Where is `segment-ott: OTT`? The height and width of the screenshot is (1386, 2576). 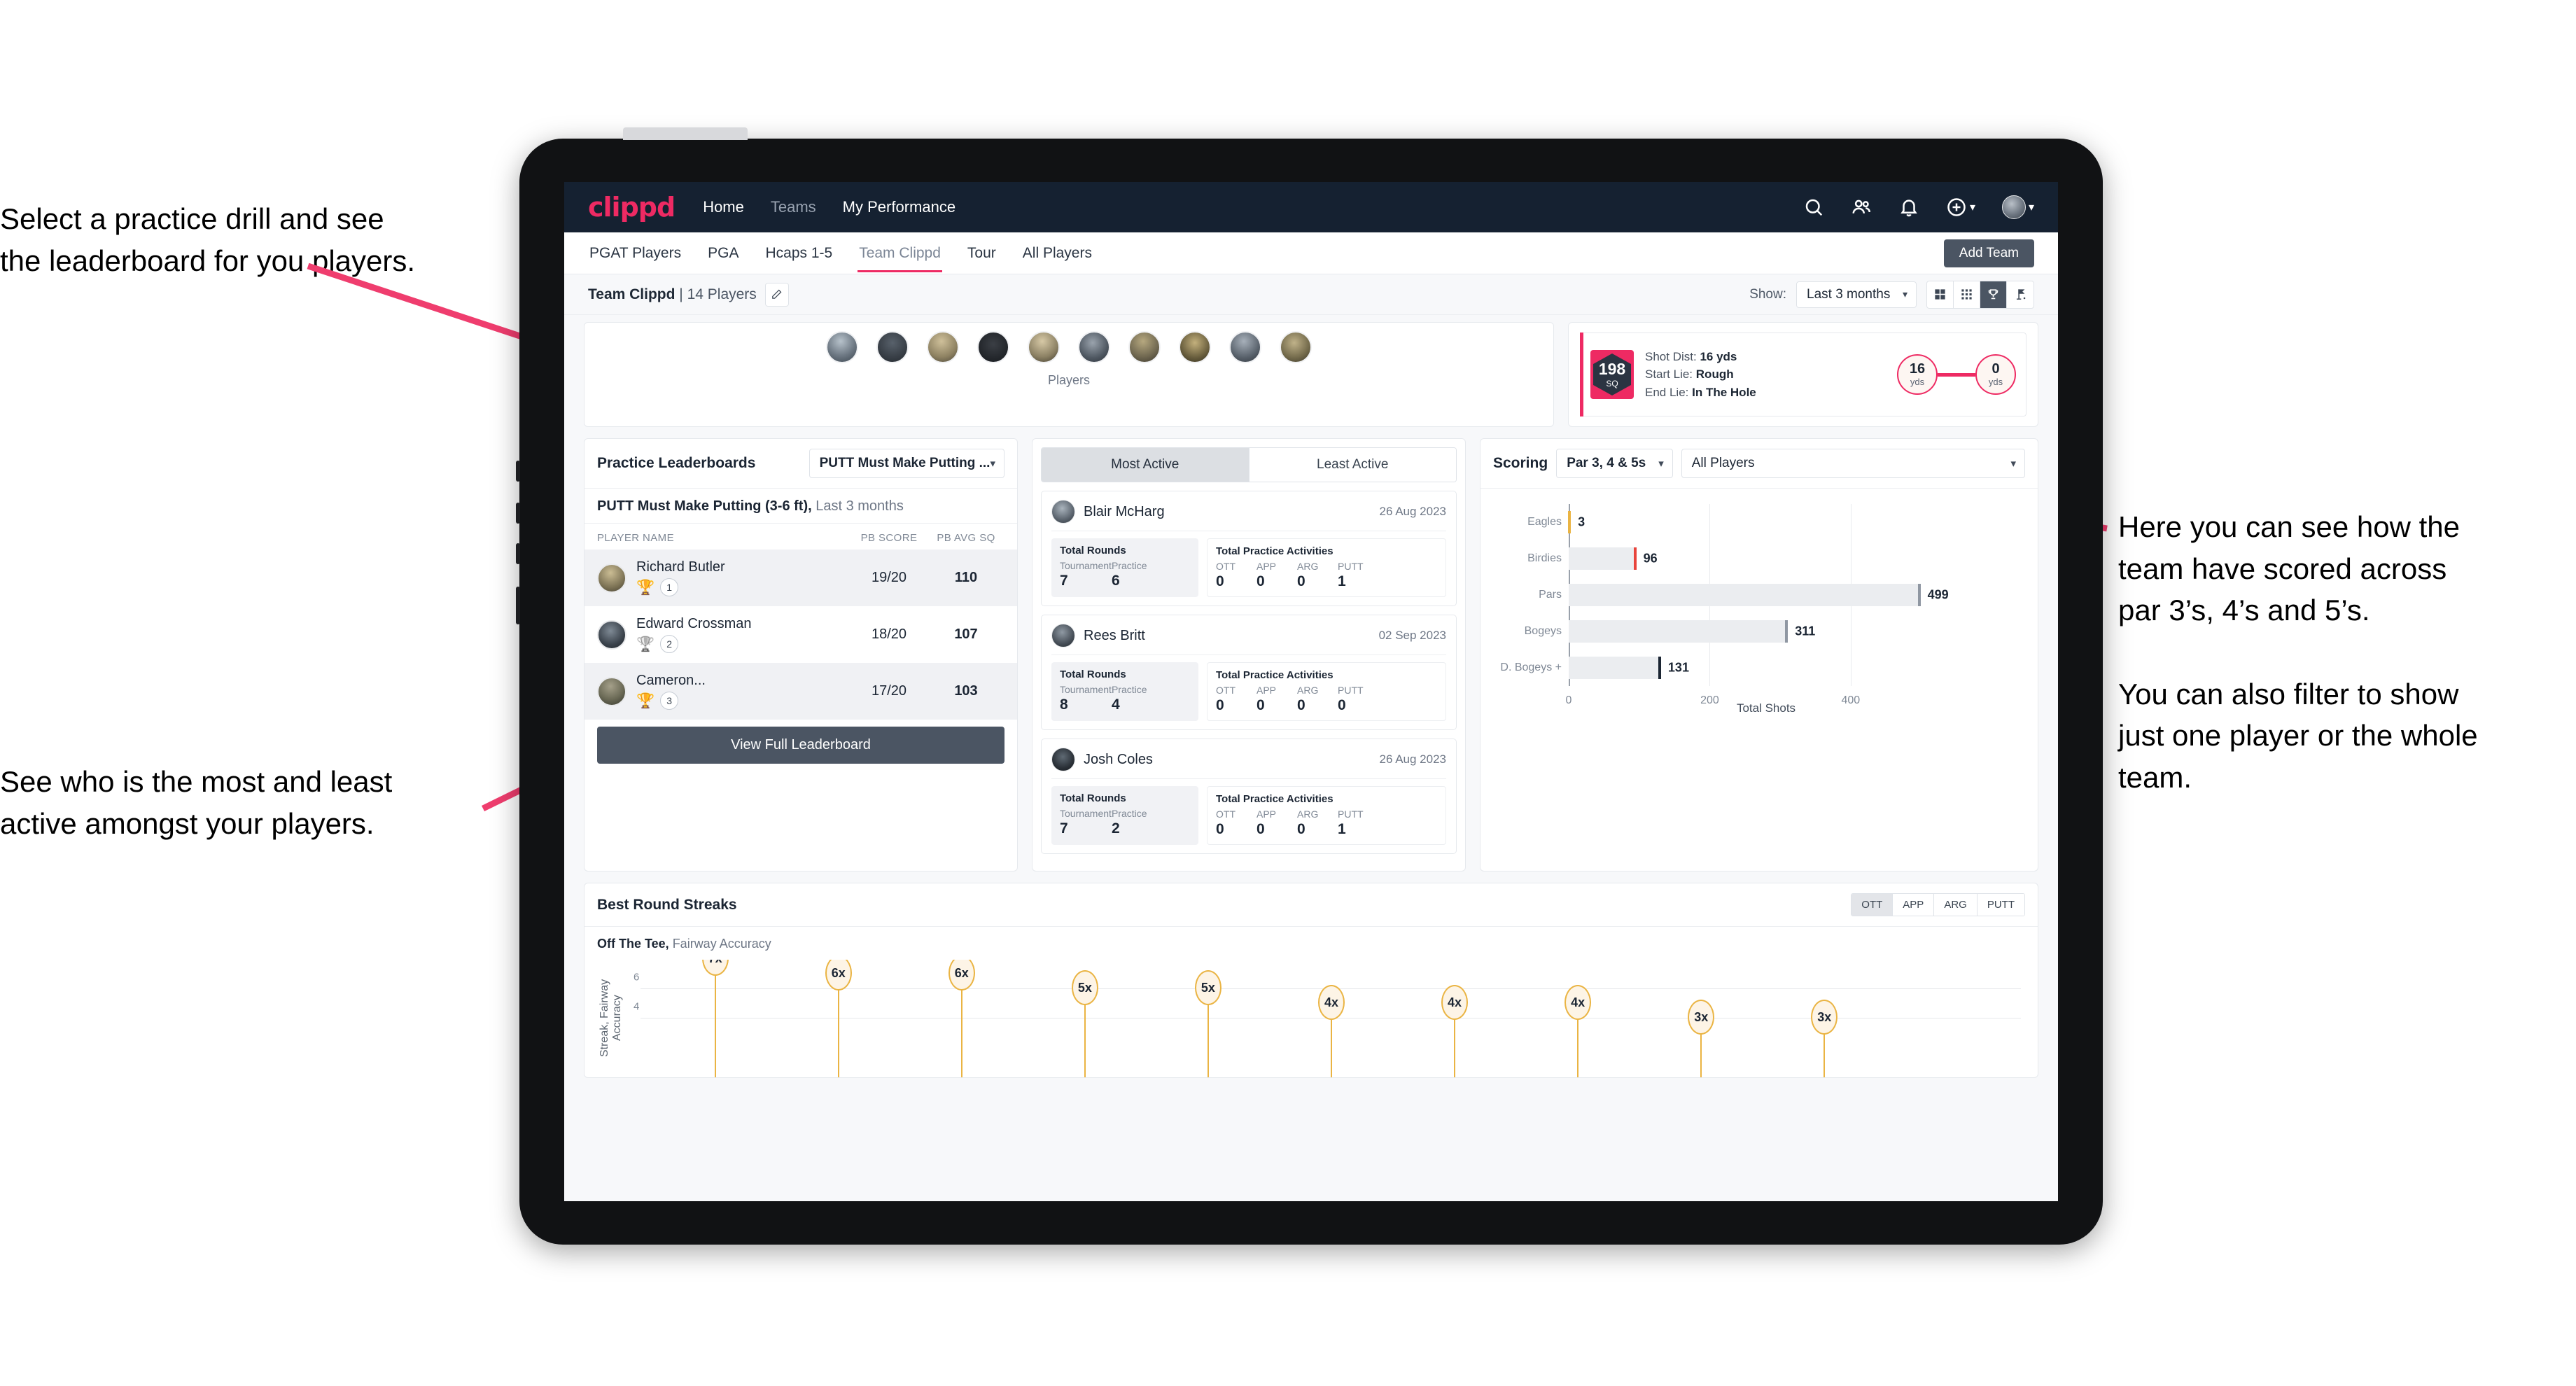
segment-ott: OTT is located at coordinates (1872, 905).